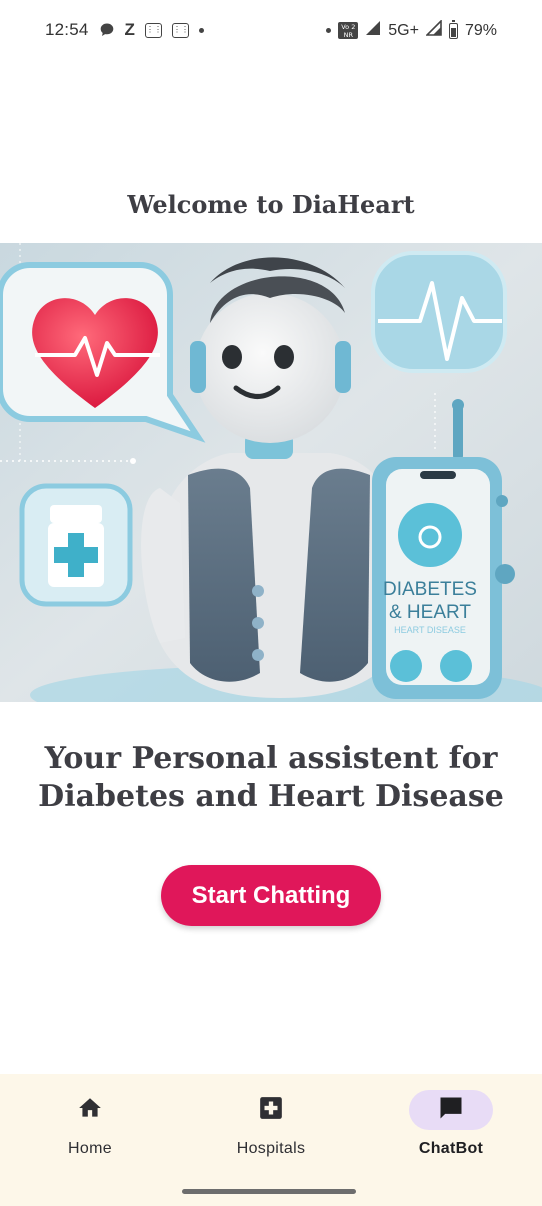  Describe the element at coordinates (90, 1148) in the screenshot. I see `nav-label-home: Home` at that location.